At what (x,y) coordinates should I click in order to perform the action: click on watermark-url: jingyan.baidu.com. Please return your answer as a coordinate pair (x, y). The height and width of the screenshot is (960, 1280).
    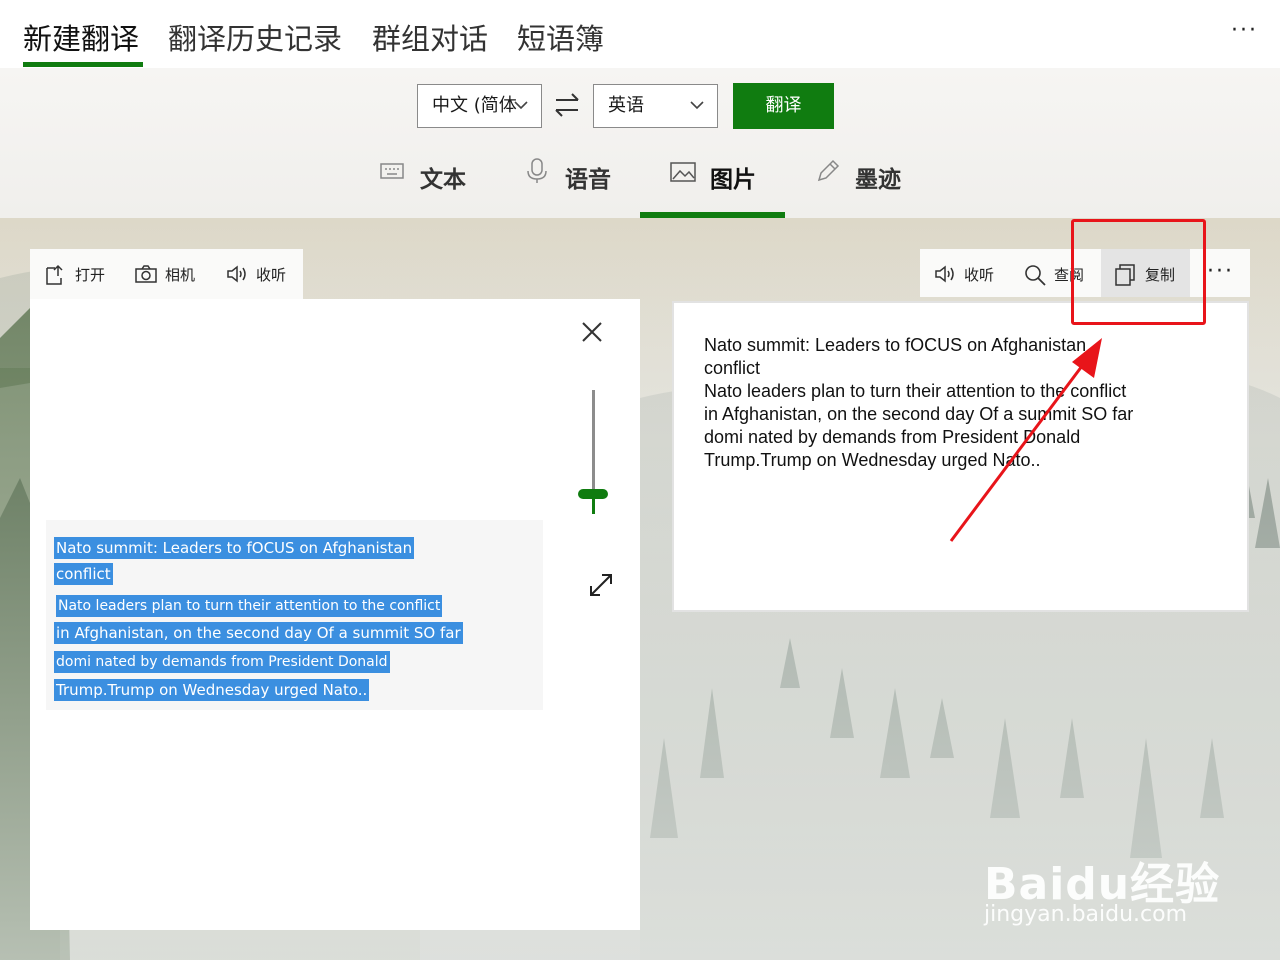
    Looking at the image, I should click on (1086, 914).